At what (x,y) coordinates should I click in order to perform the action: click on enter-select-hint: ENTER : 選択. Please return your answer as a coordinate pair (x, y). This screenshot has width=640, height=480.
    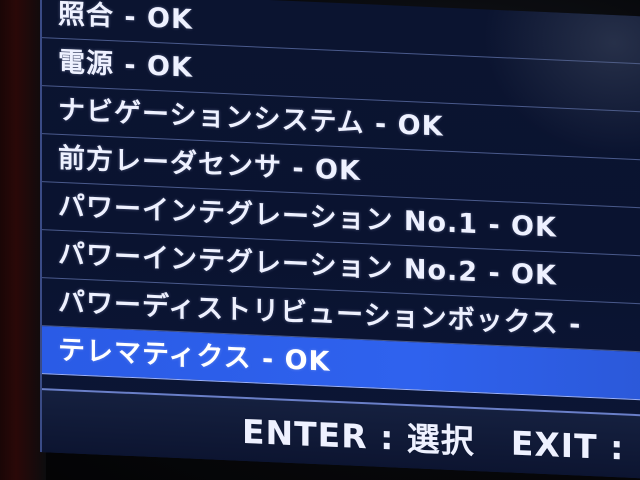
    Looking at the image, I should click on (358, 436).